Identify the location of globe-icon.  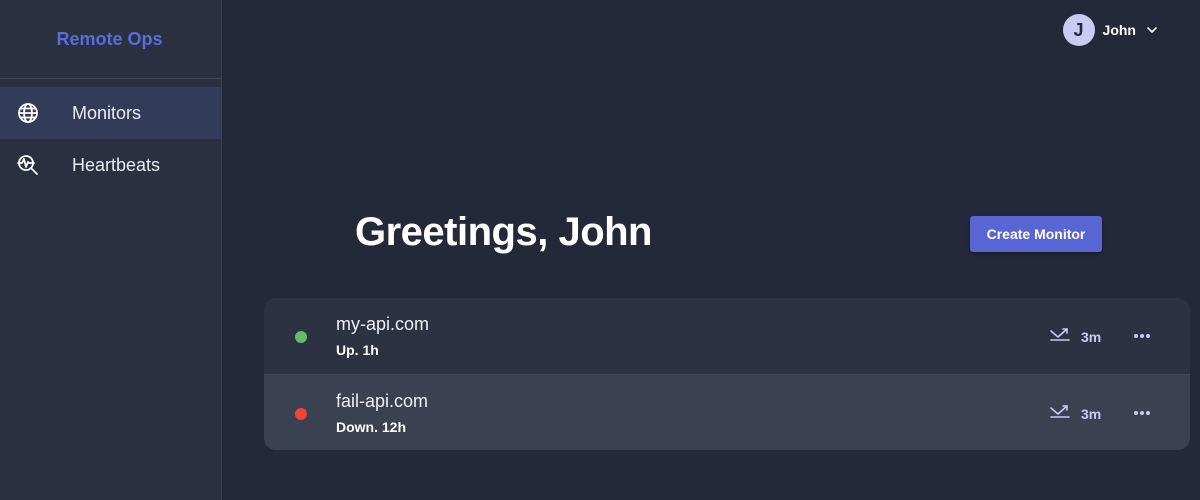
(28, 113).